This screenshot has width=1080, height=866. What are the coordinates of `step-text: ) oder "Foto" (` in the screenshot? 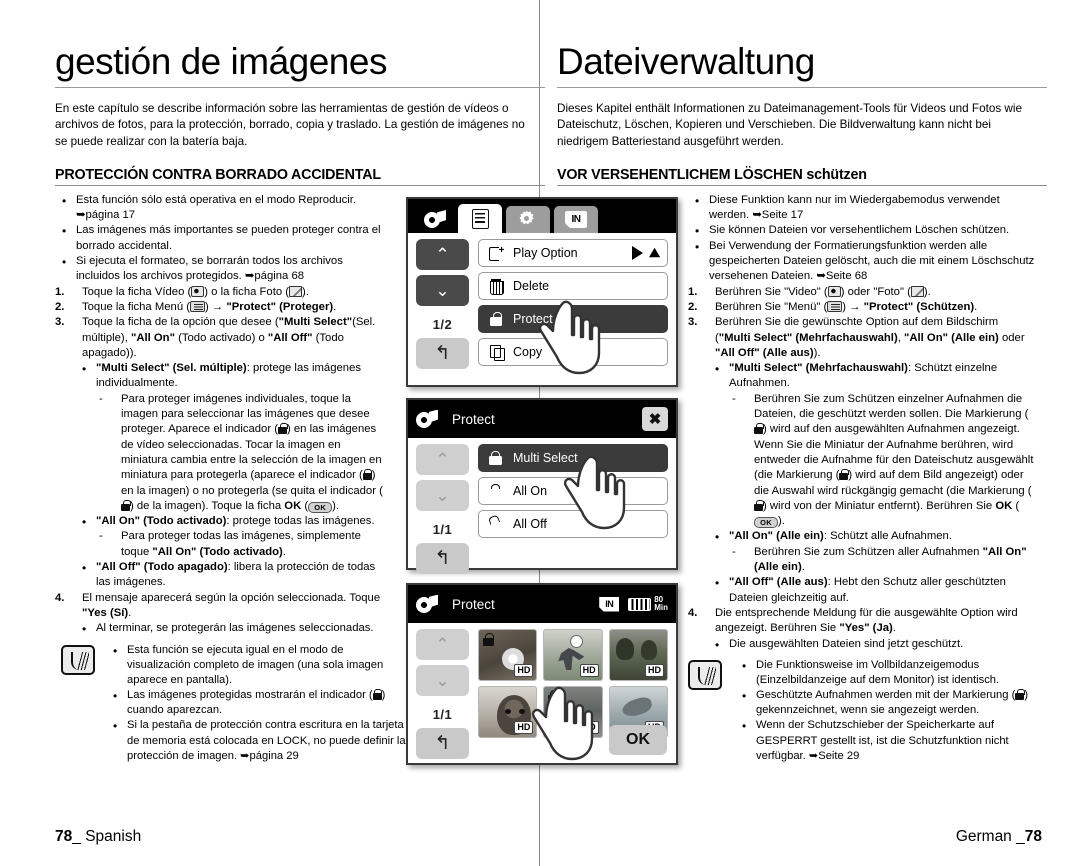 It's located at (875, 291).